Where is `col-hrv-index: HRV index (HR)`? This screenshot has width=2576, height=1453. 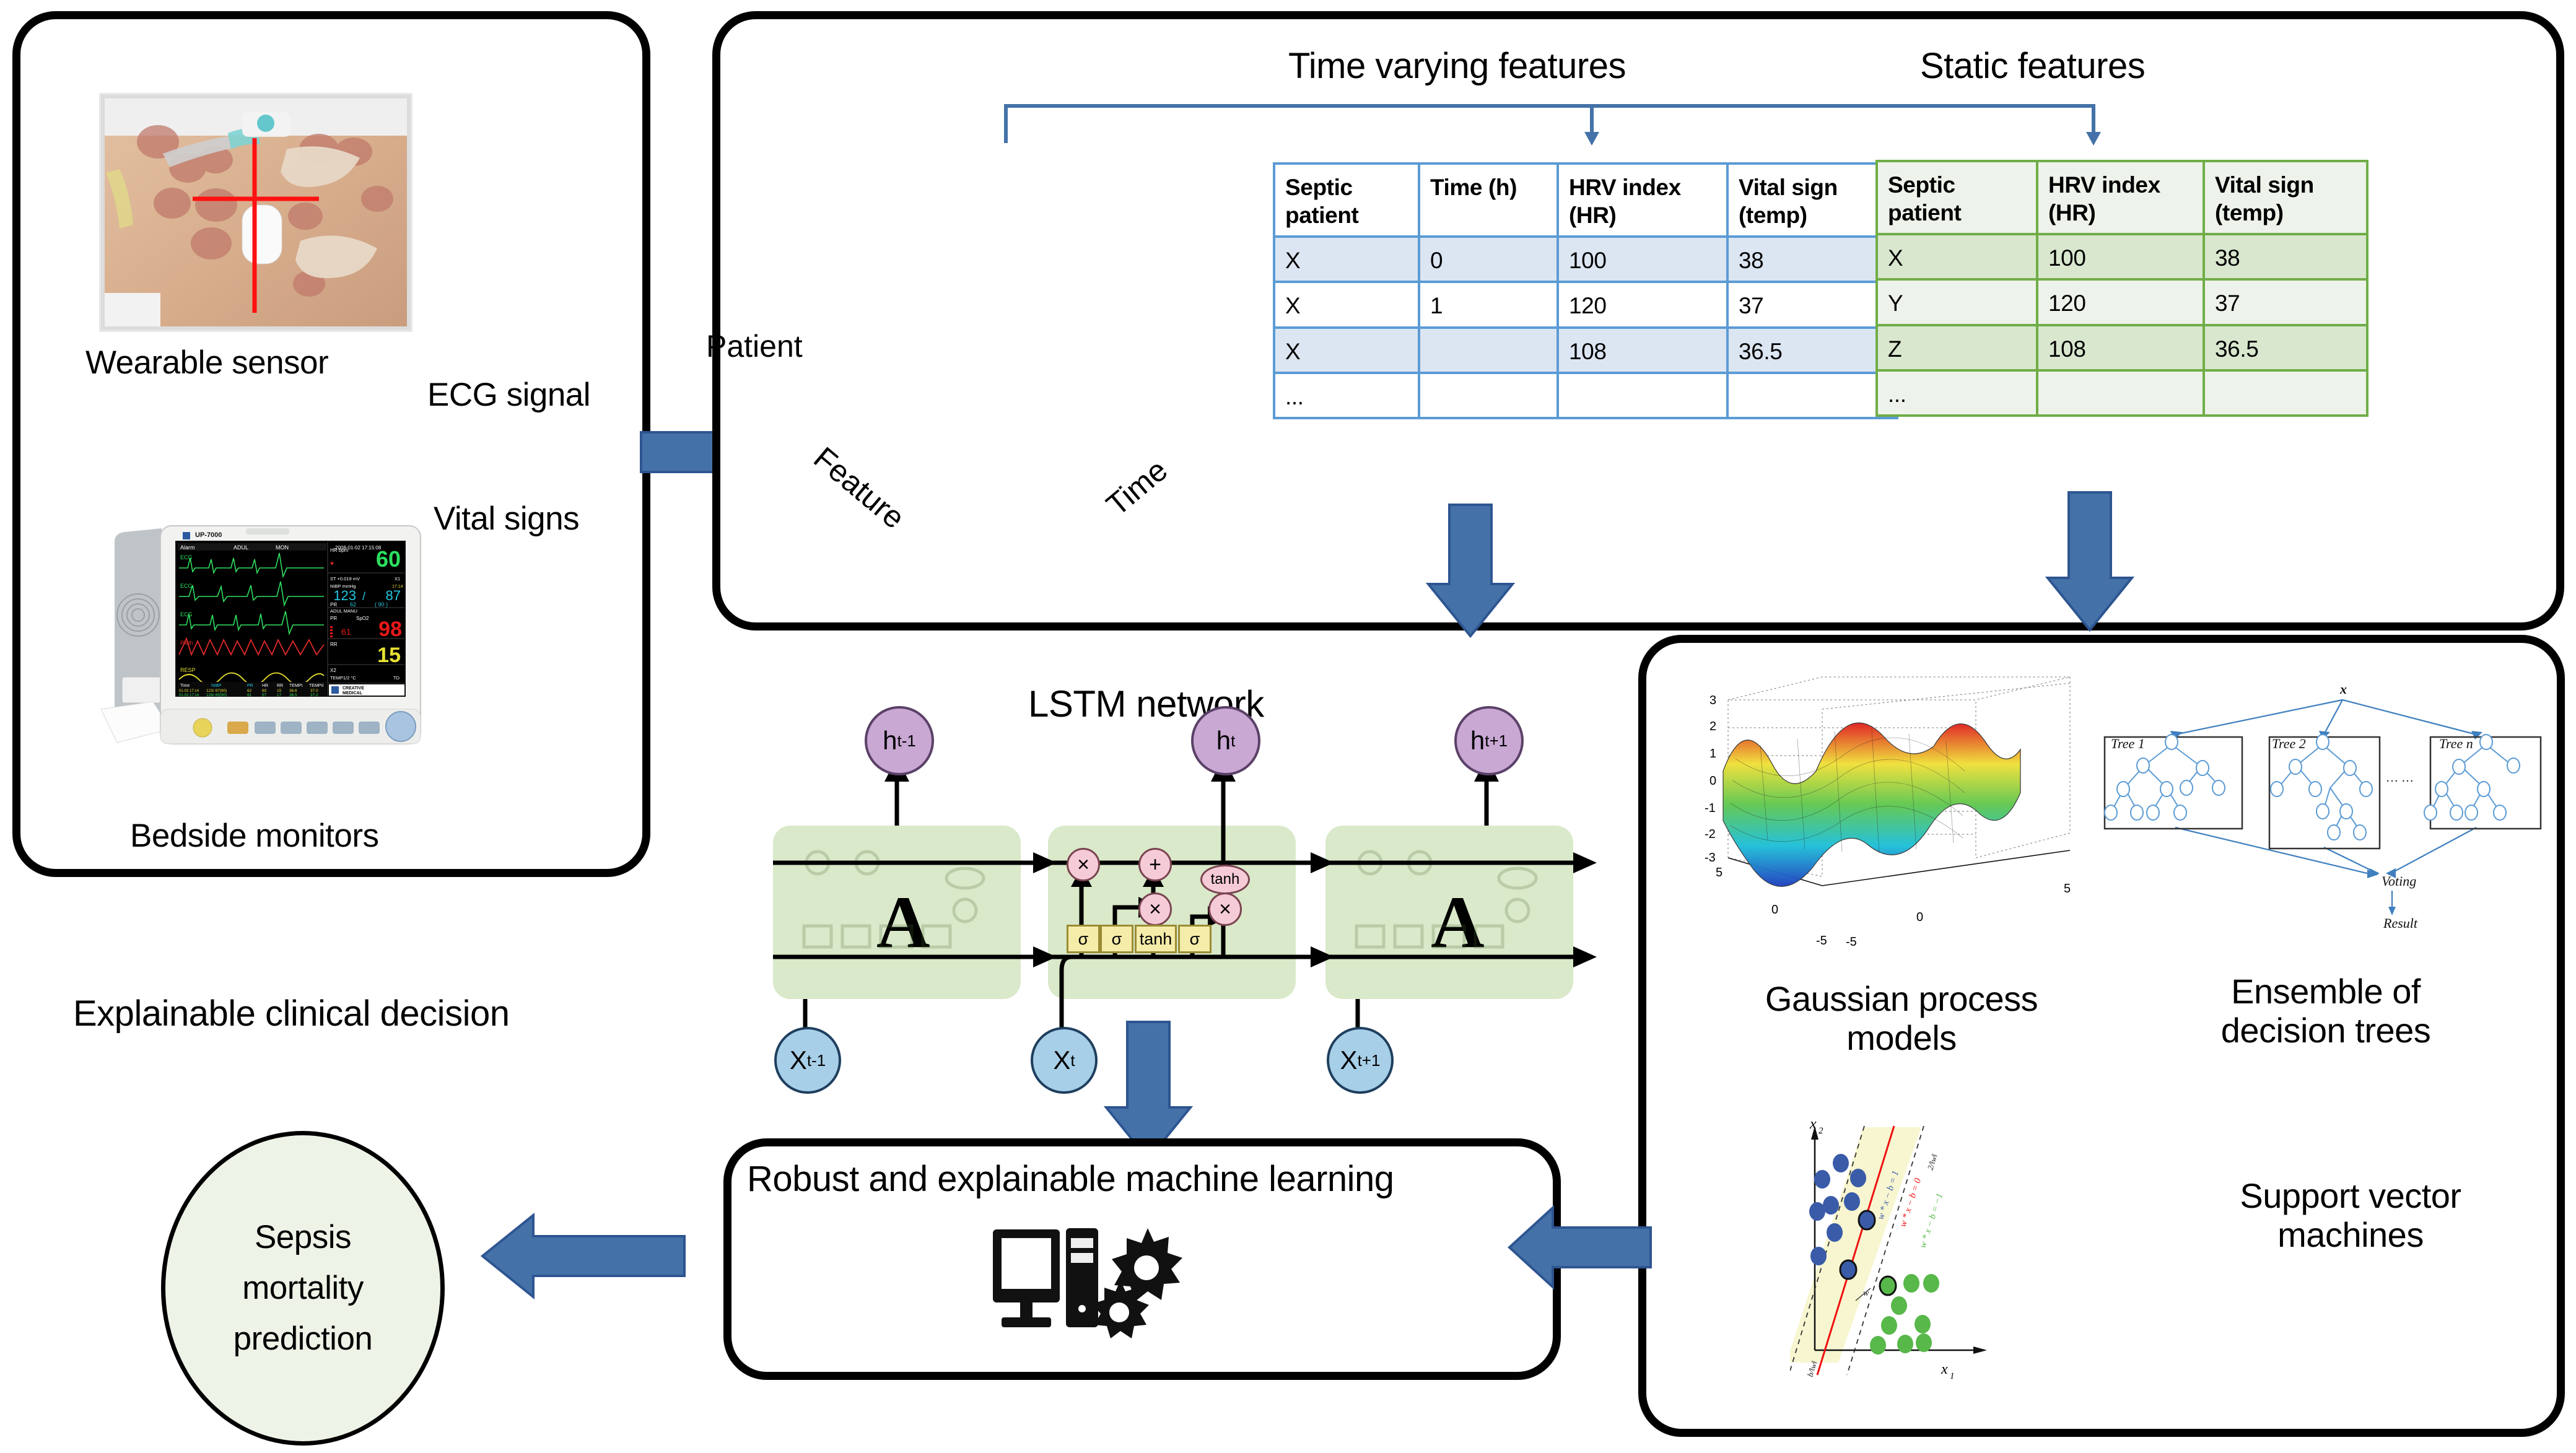 col-hrv-index: HRV index (HR) is located at coordinates (1643, 200).